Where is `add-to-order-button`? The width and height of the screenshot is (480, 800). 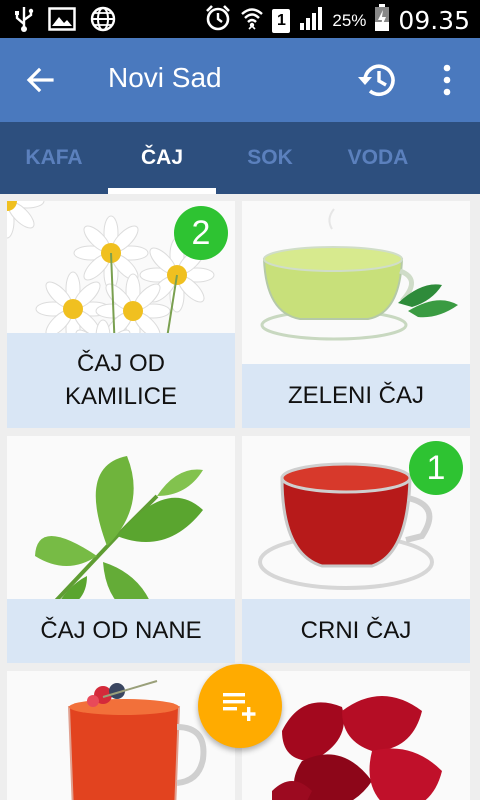 add-to-order-button is located at coordinates (240, 706).